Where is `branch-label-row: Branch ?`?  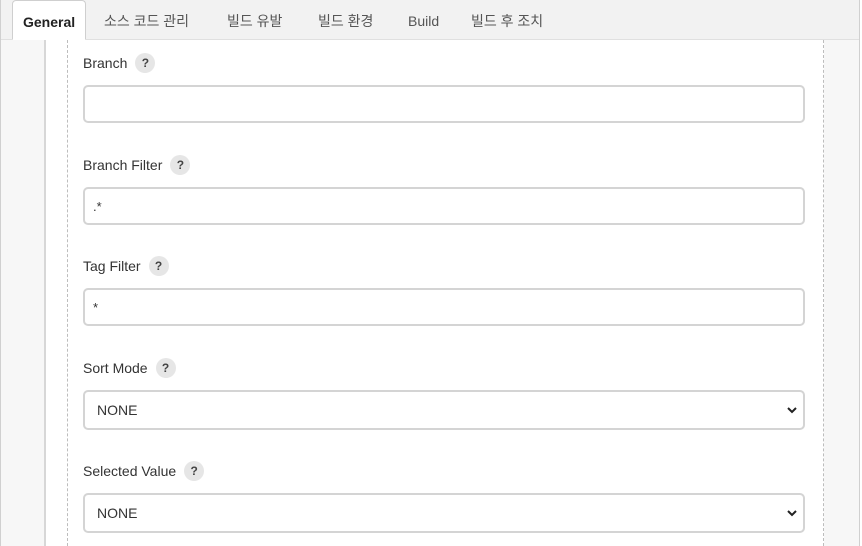
branch-label-row: Branch ? is located at coordinates (119, 63).